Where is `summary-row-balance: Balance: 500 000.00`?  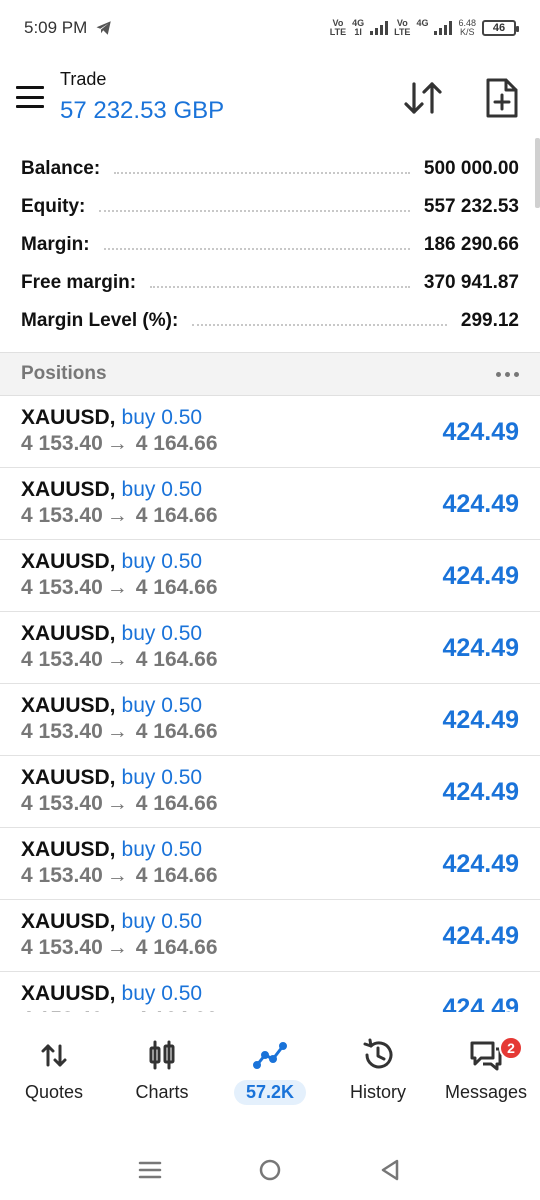
summary-row-balance: Balance: 500 000.00 is located at coordinates (270, 169).